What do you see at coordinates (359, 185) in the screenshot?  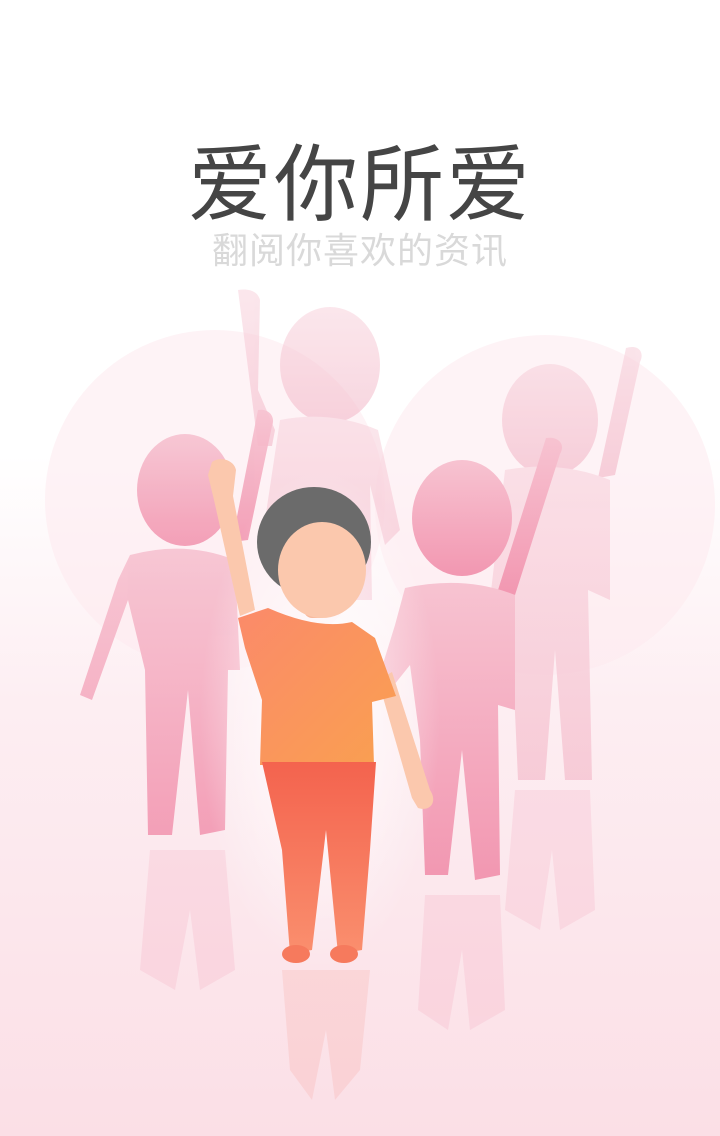 I see `splash-headline: 爱你所爱` at bounding box center [359, 185].